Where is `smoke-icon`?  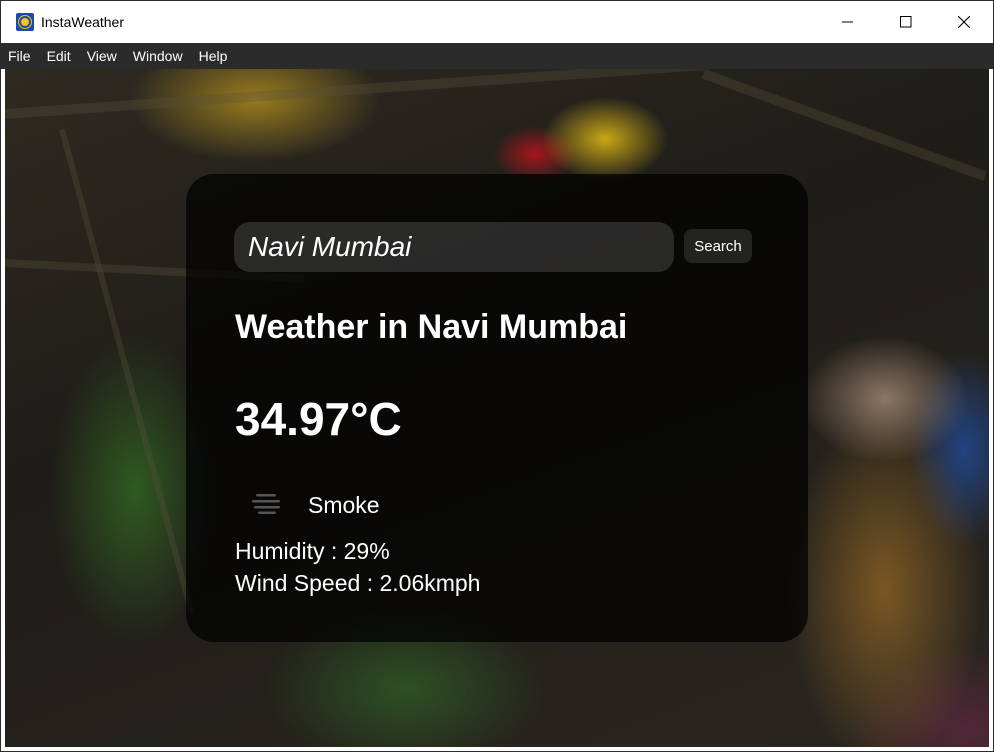
smoke-icon is located at coordinates (266, 504).